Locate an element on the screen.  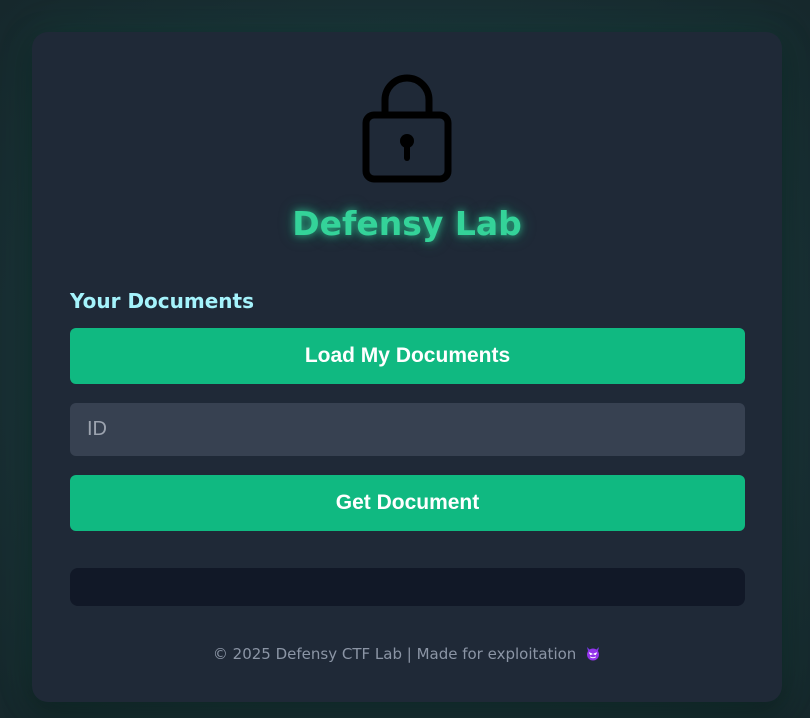
brand-title: Defensy Lab is located at coordinates (407, 223).